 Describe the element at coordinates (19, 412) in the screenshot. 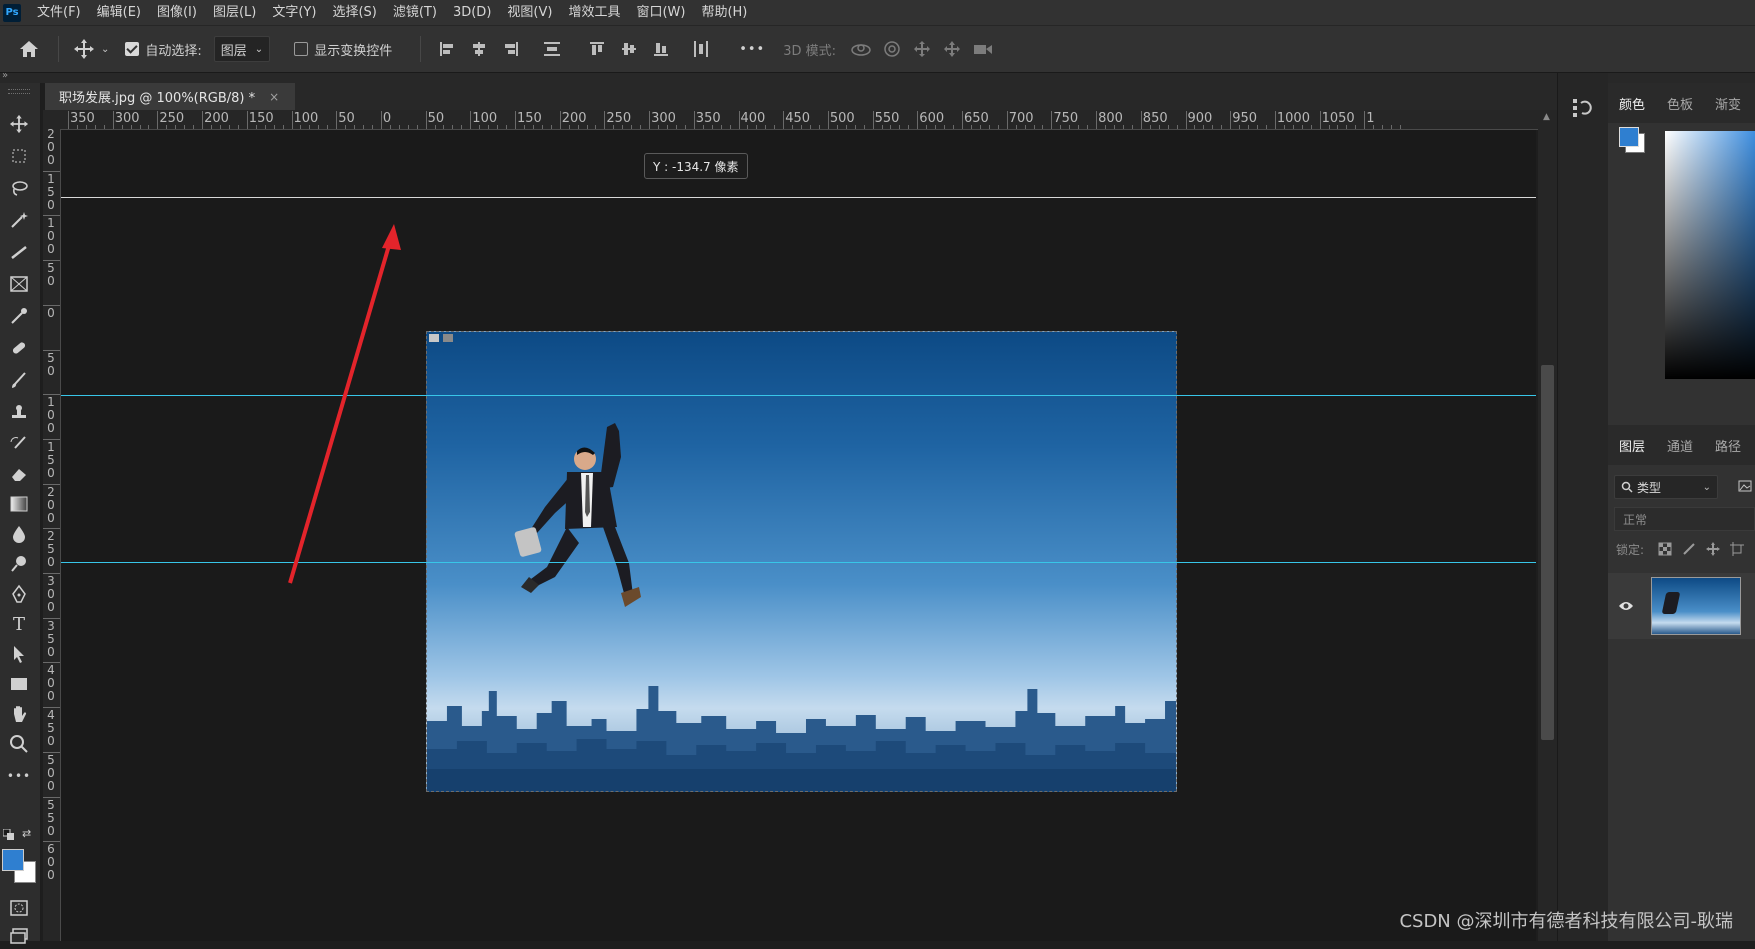

I see `stamp-tool-icon` at that location.